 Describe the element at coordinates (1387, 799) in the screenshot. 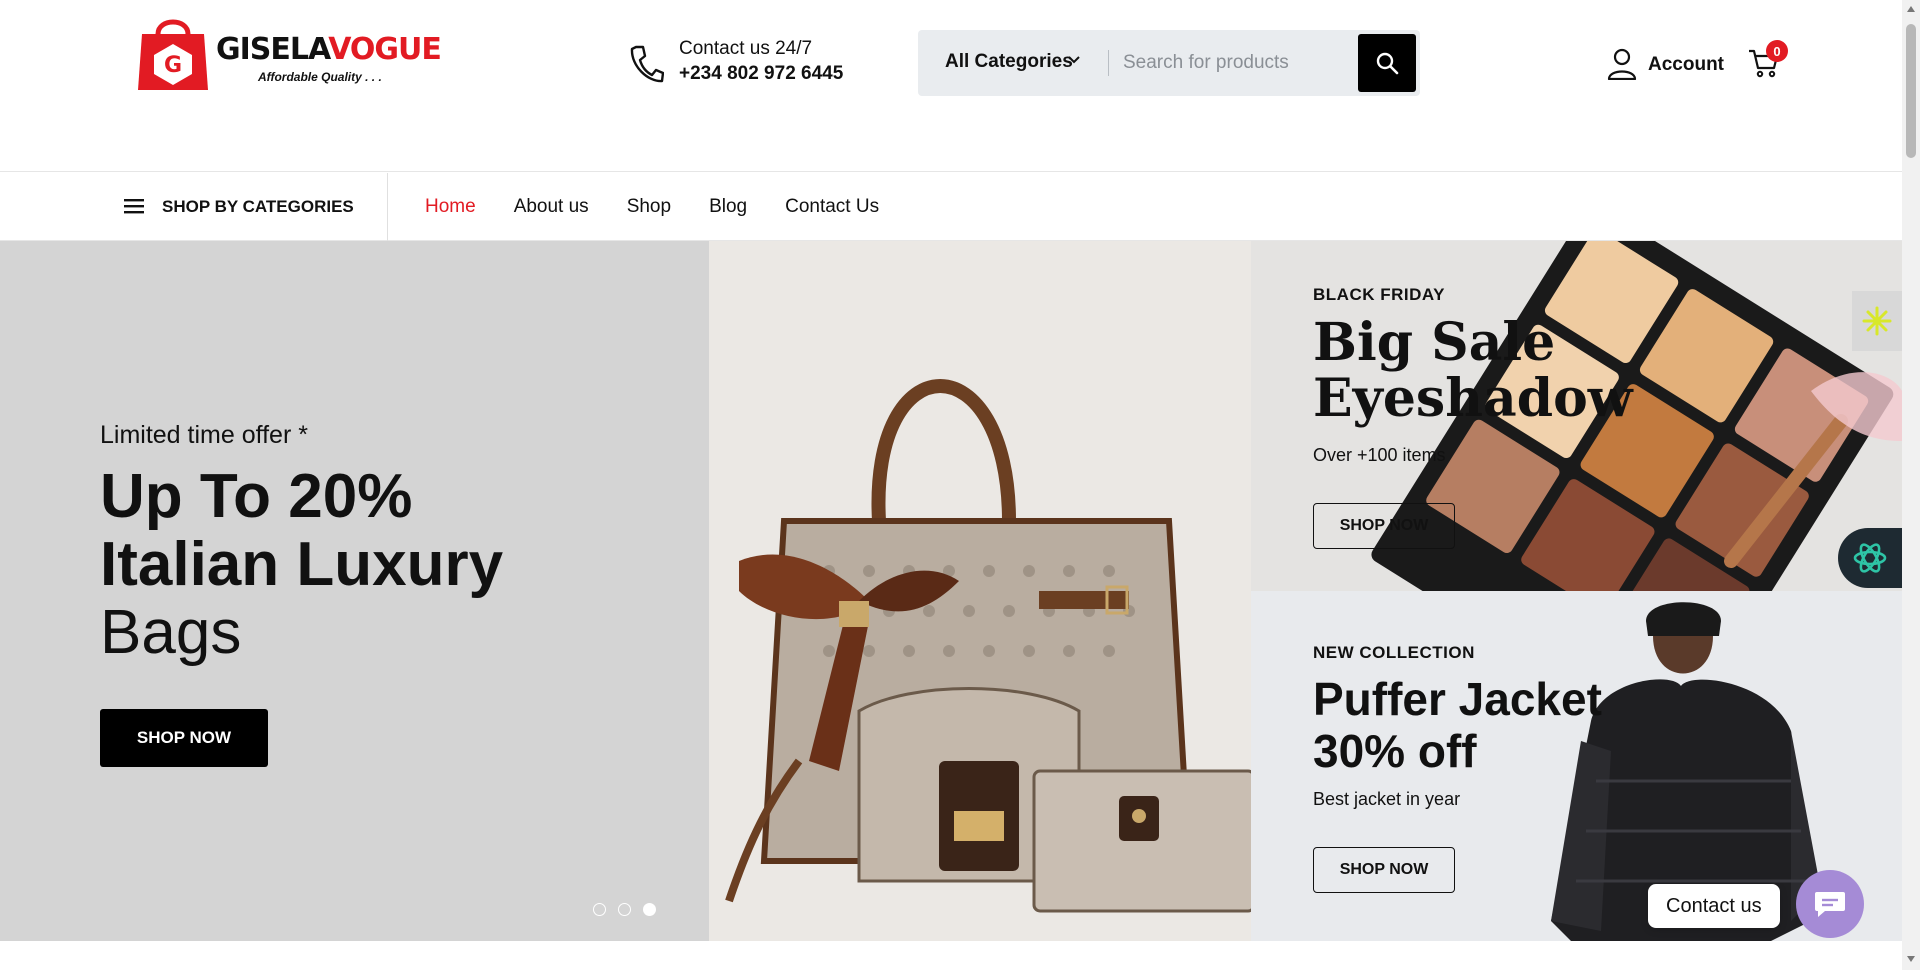

I see `banner2-subtitle: Best jacket in year` at that location.